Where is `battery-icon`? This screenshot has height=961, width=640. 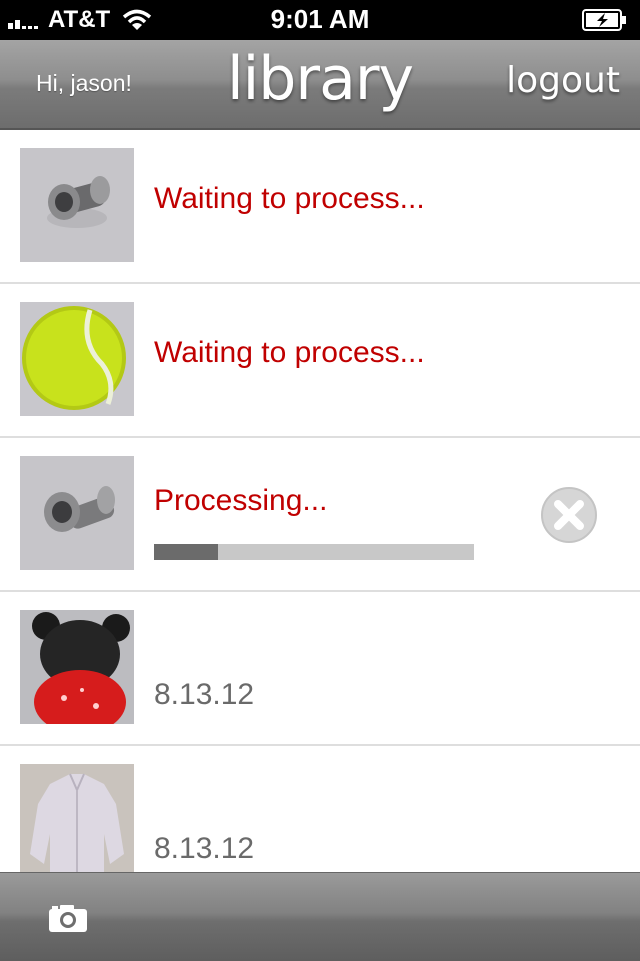
battery-icon is located at coordinates (604, 20).